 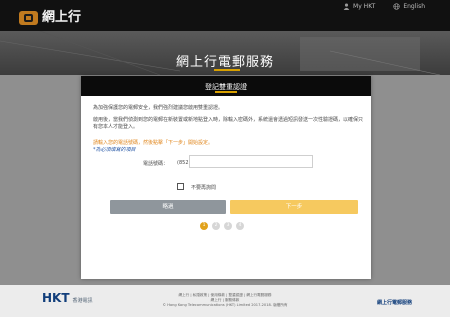 What do you see at coordinates (216, 226) in the screenshot?
I see `step-2: 2` at bounding box center [216, 226].